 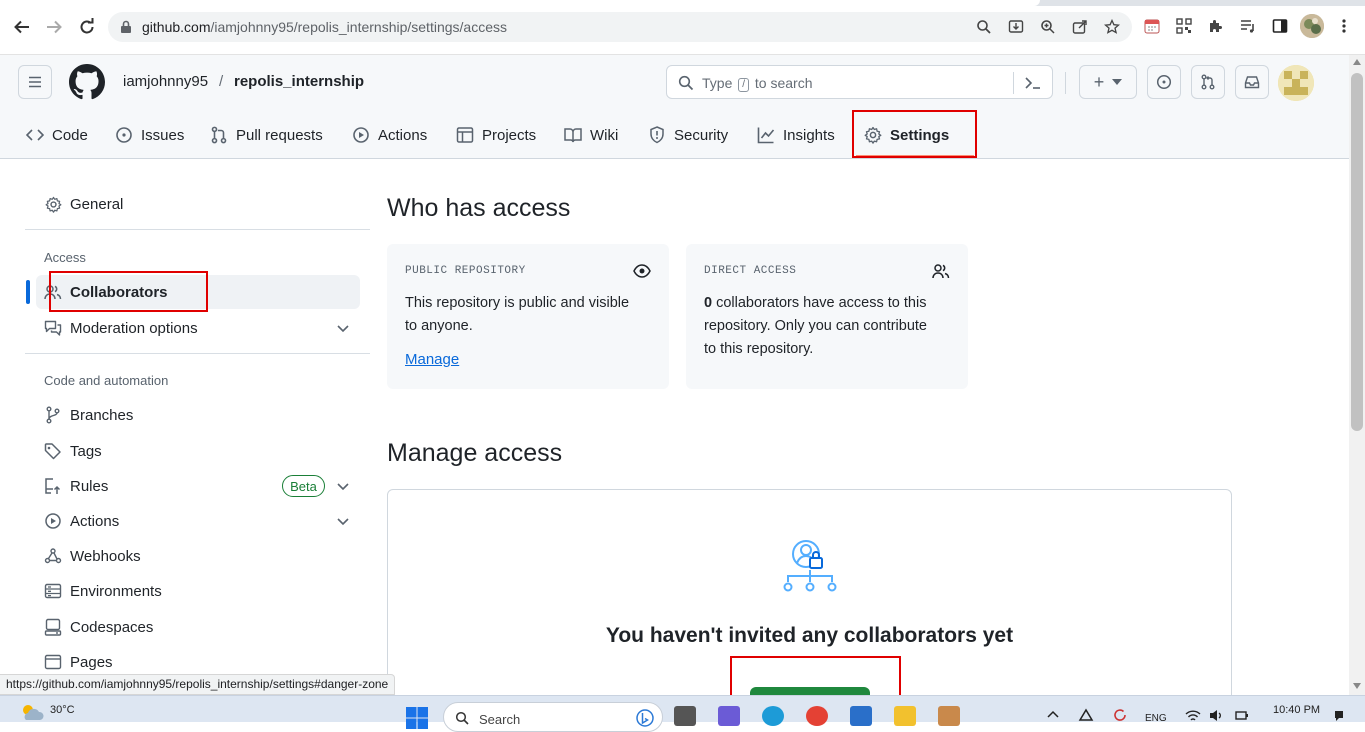 I want to click on tab-code-label: Code, so click(x=70, y=135).